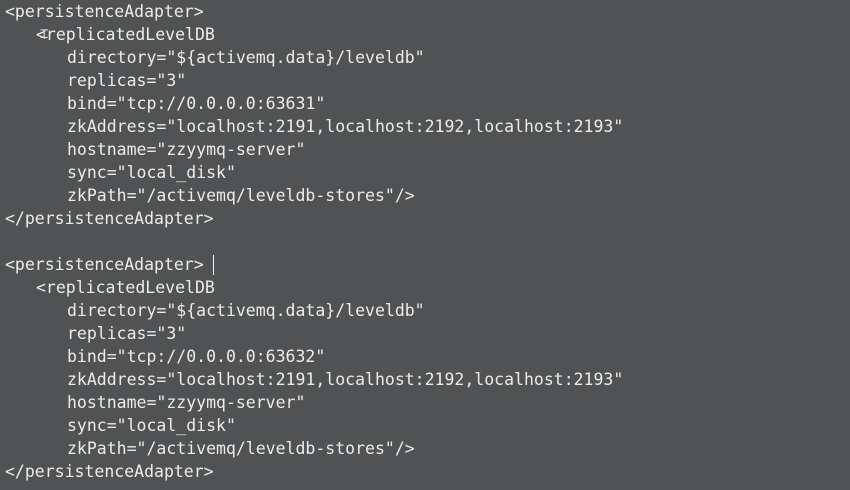  I want to click on text-caret, so click(213, 265).